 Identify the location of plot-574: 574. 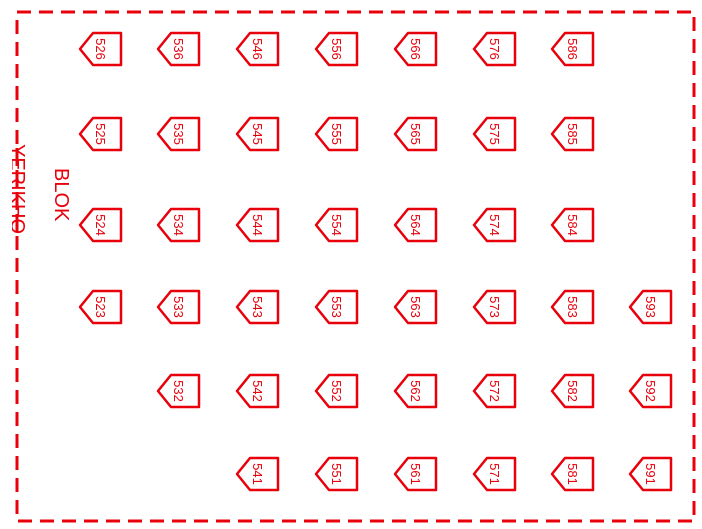
(495, 225).